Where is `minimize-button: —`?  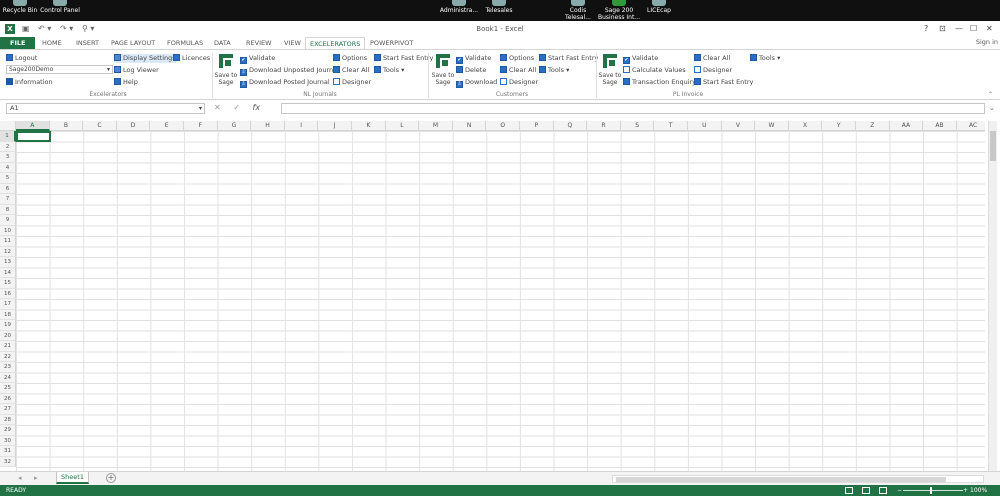 minimize-button: — is located at coordinates (959, 28).